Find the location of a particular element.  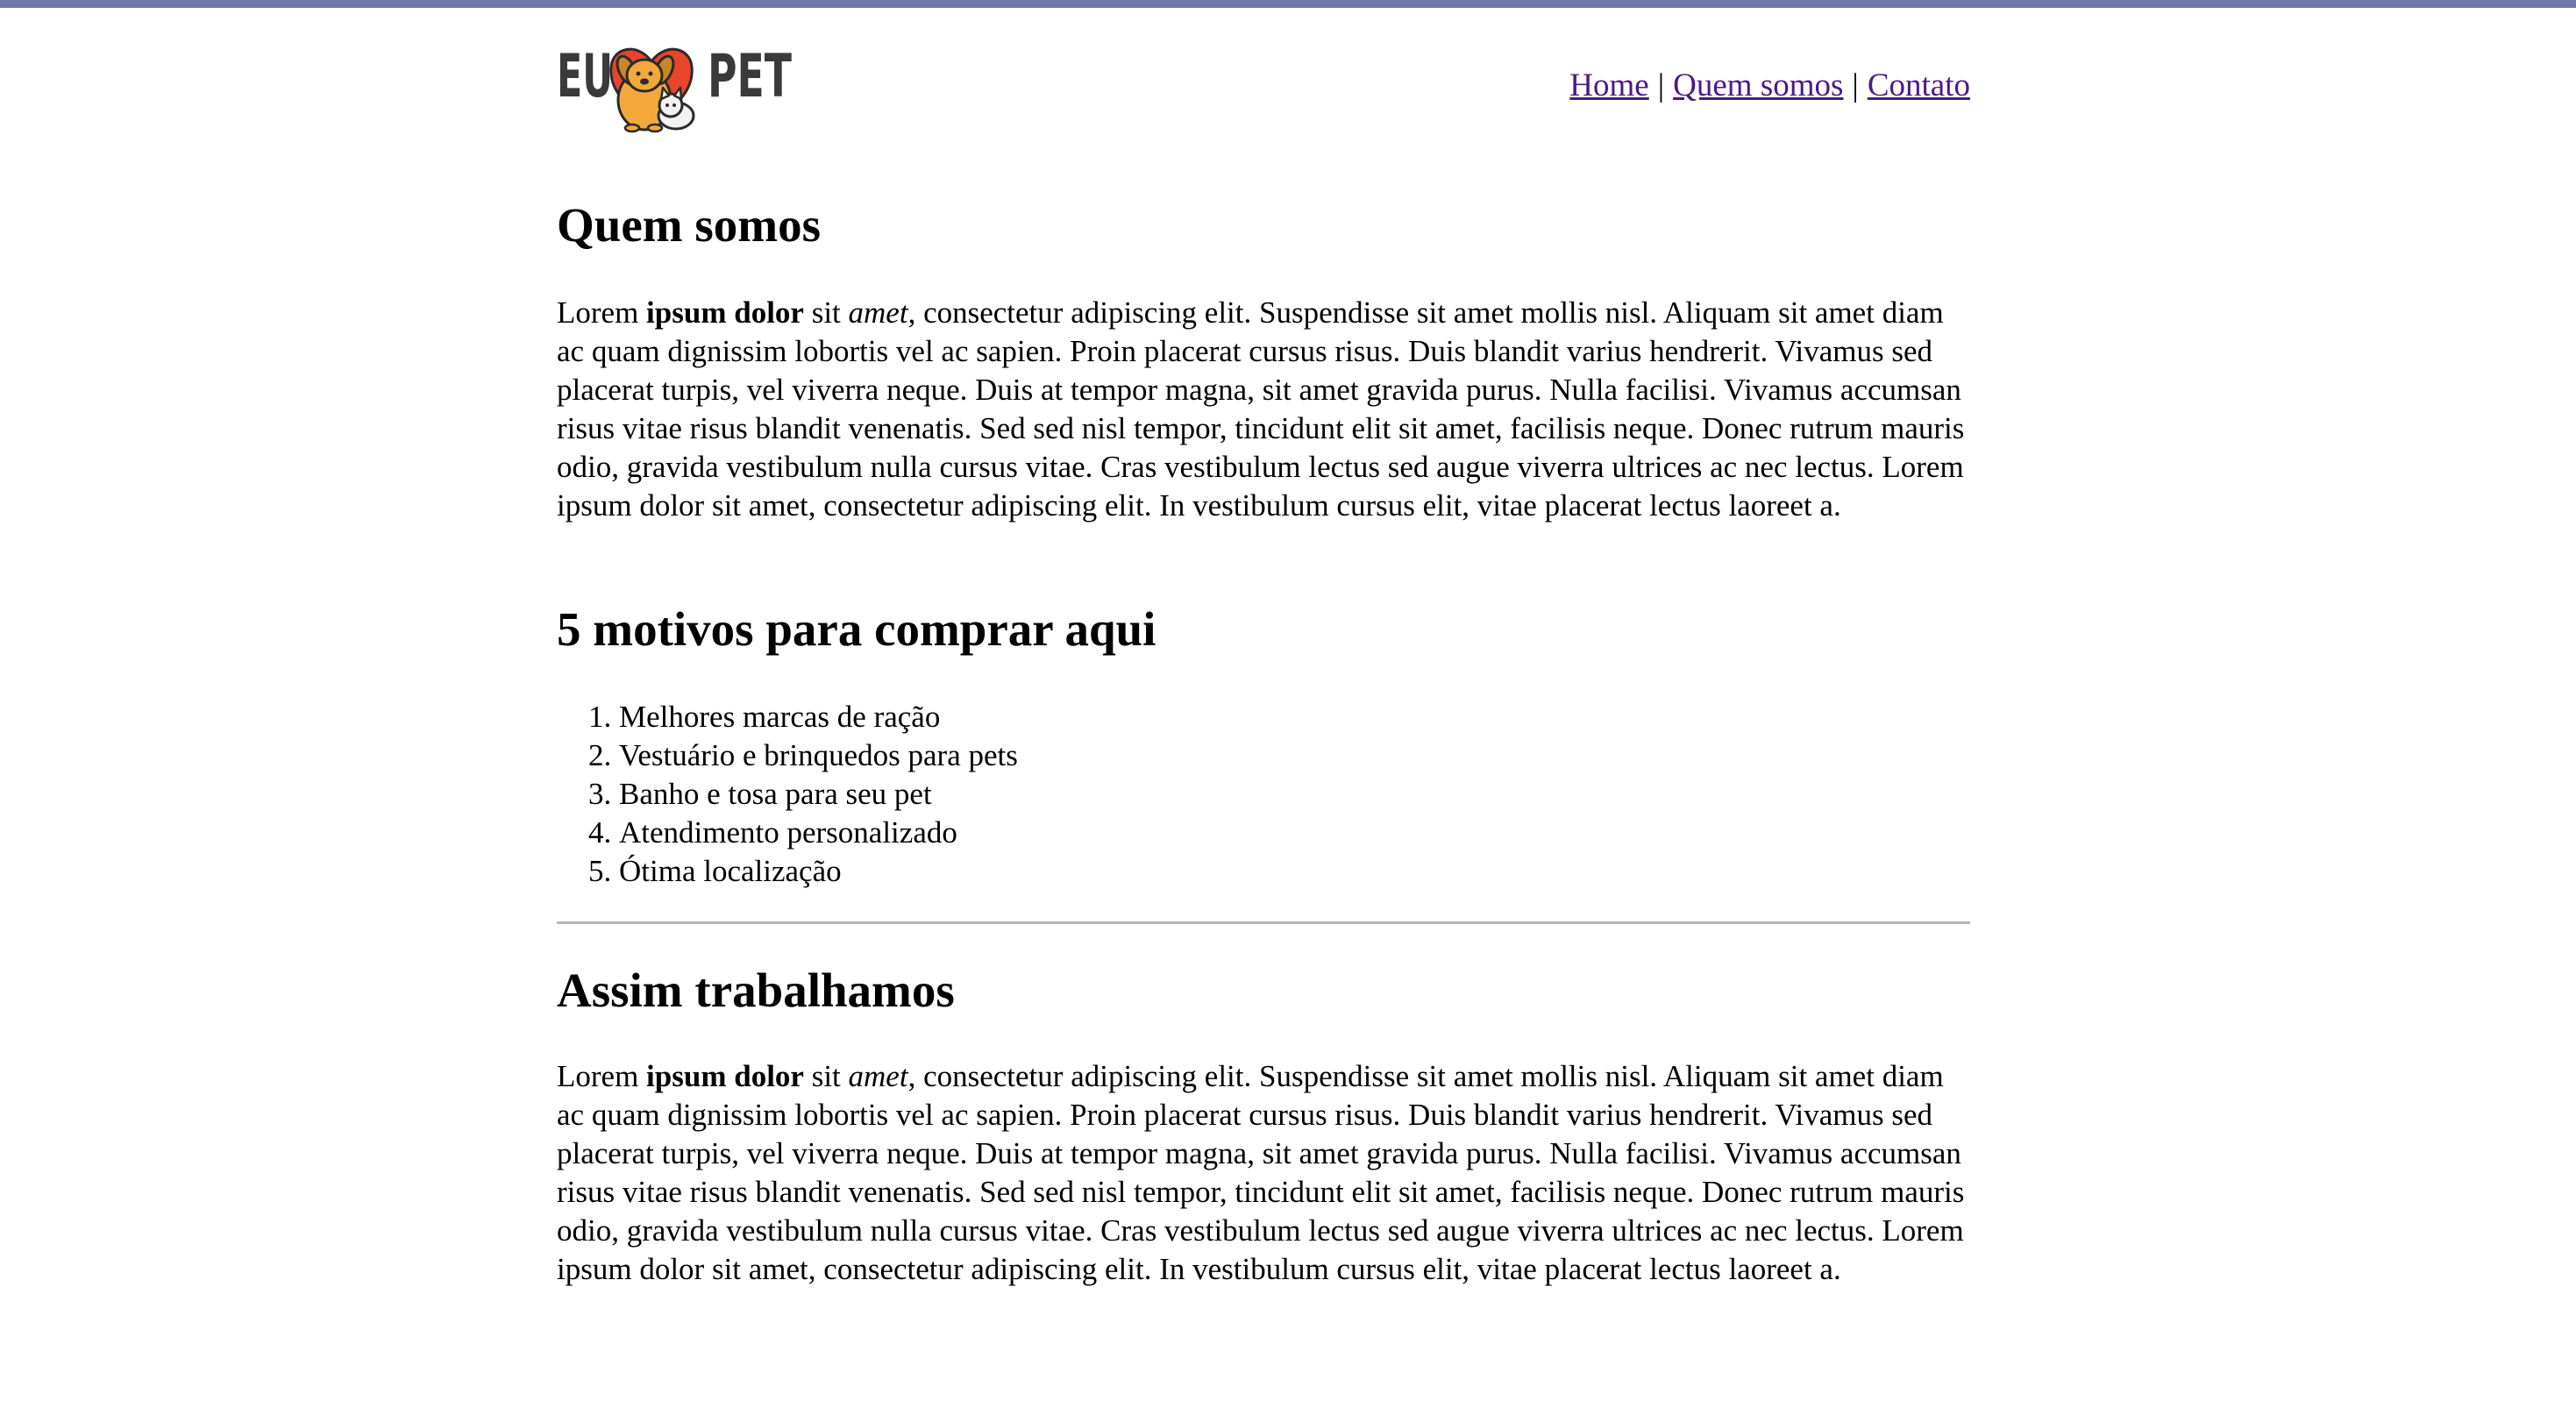

nav-link-quem-somos: Quem somos is located at coordinates (1758, 85).